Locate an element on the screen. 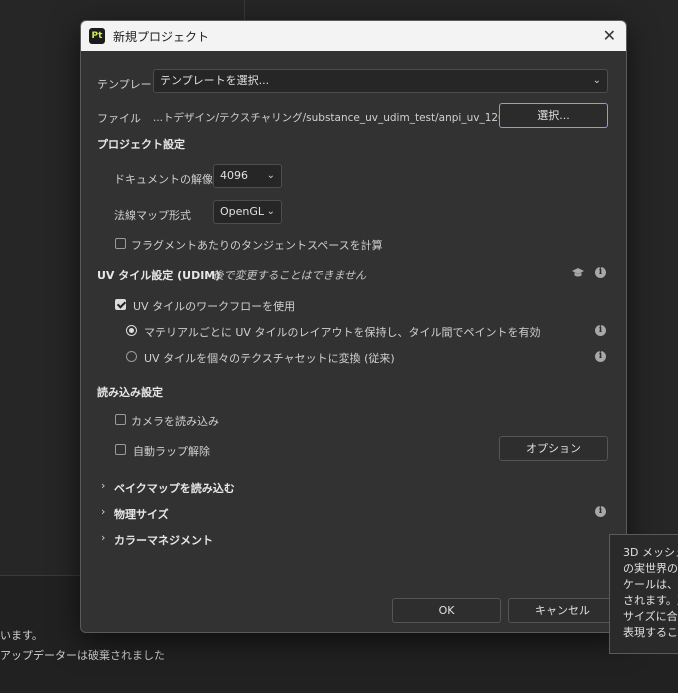 Image resolution: width=678 pixels, height=693 pixels. tooltip-line: サイズに合わ is located at coordinates (650, 616).